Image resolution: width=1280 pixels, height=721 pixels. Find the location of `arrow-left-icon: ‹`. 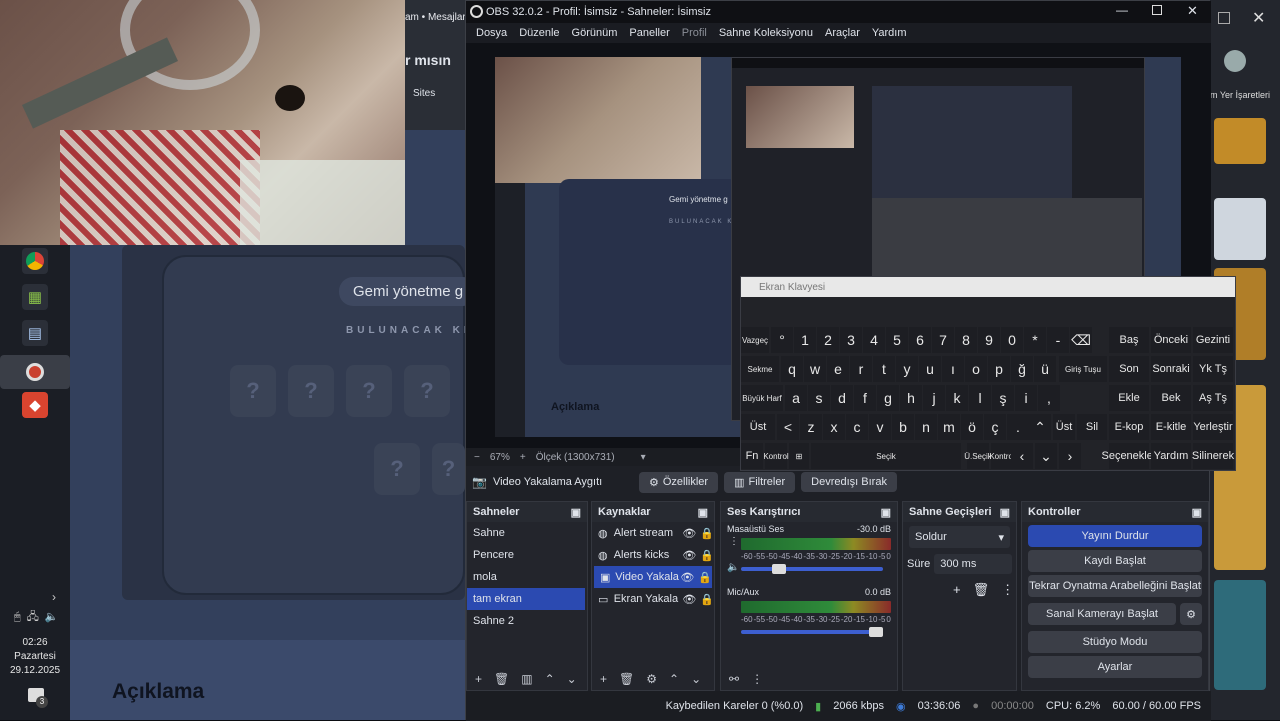

arrow-left-icon: ‹ is located at coordinates (1022, 456).